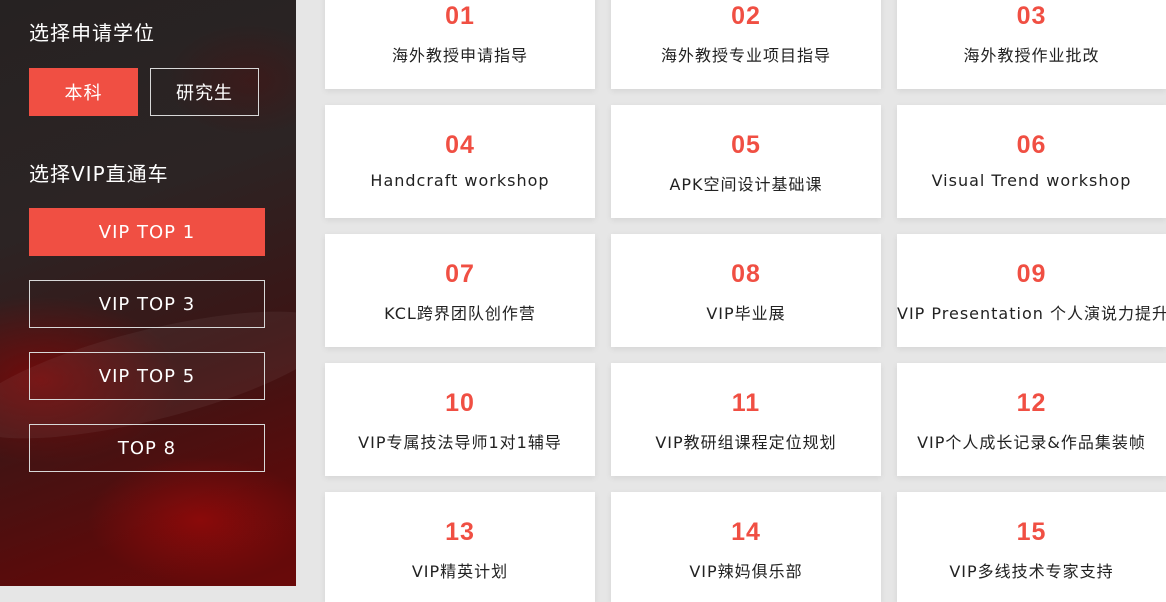 The image size is (1166, 602). What do you see at coordinates (1031, 532) in the screenshot?
I see `course-number: 15` at bounding box center [1031, 532].